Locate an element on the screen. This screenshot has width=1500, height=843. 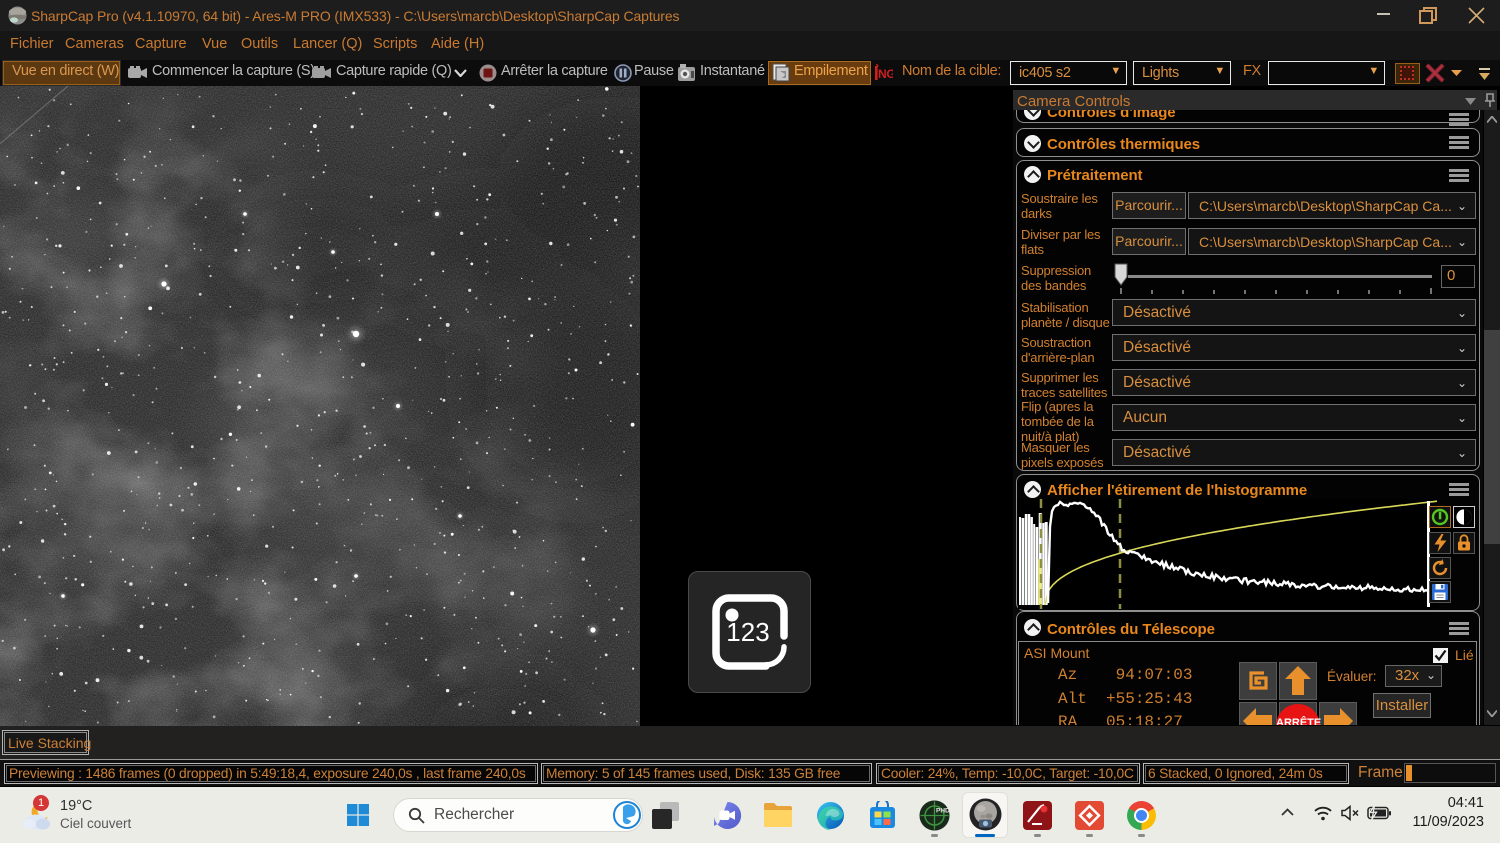
svg-text: 123 is located at coordinates (747, 632).